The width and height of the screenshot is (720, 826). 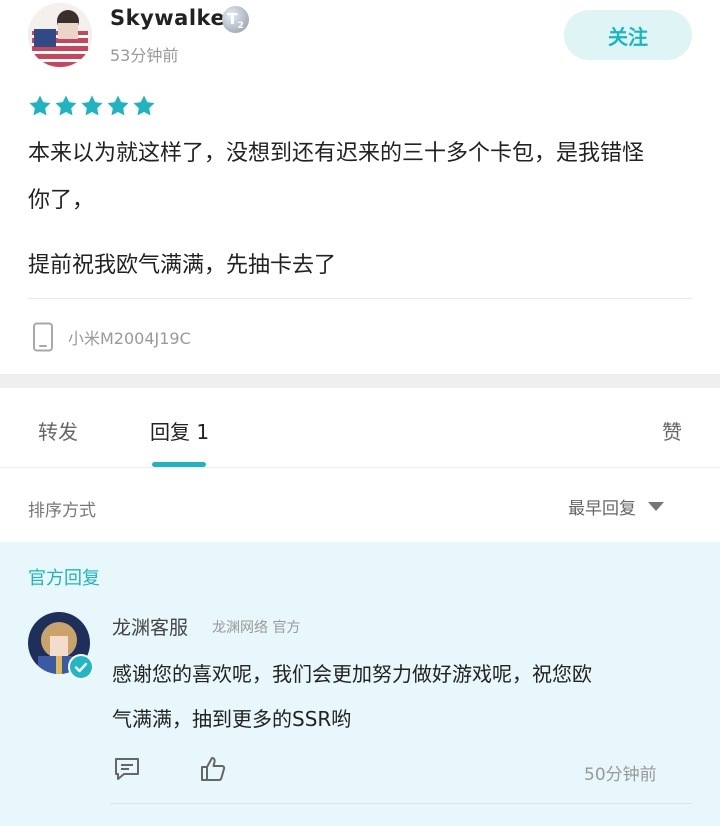 I want to click on tab-like: 赞, so click(x=672, y=430).